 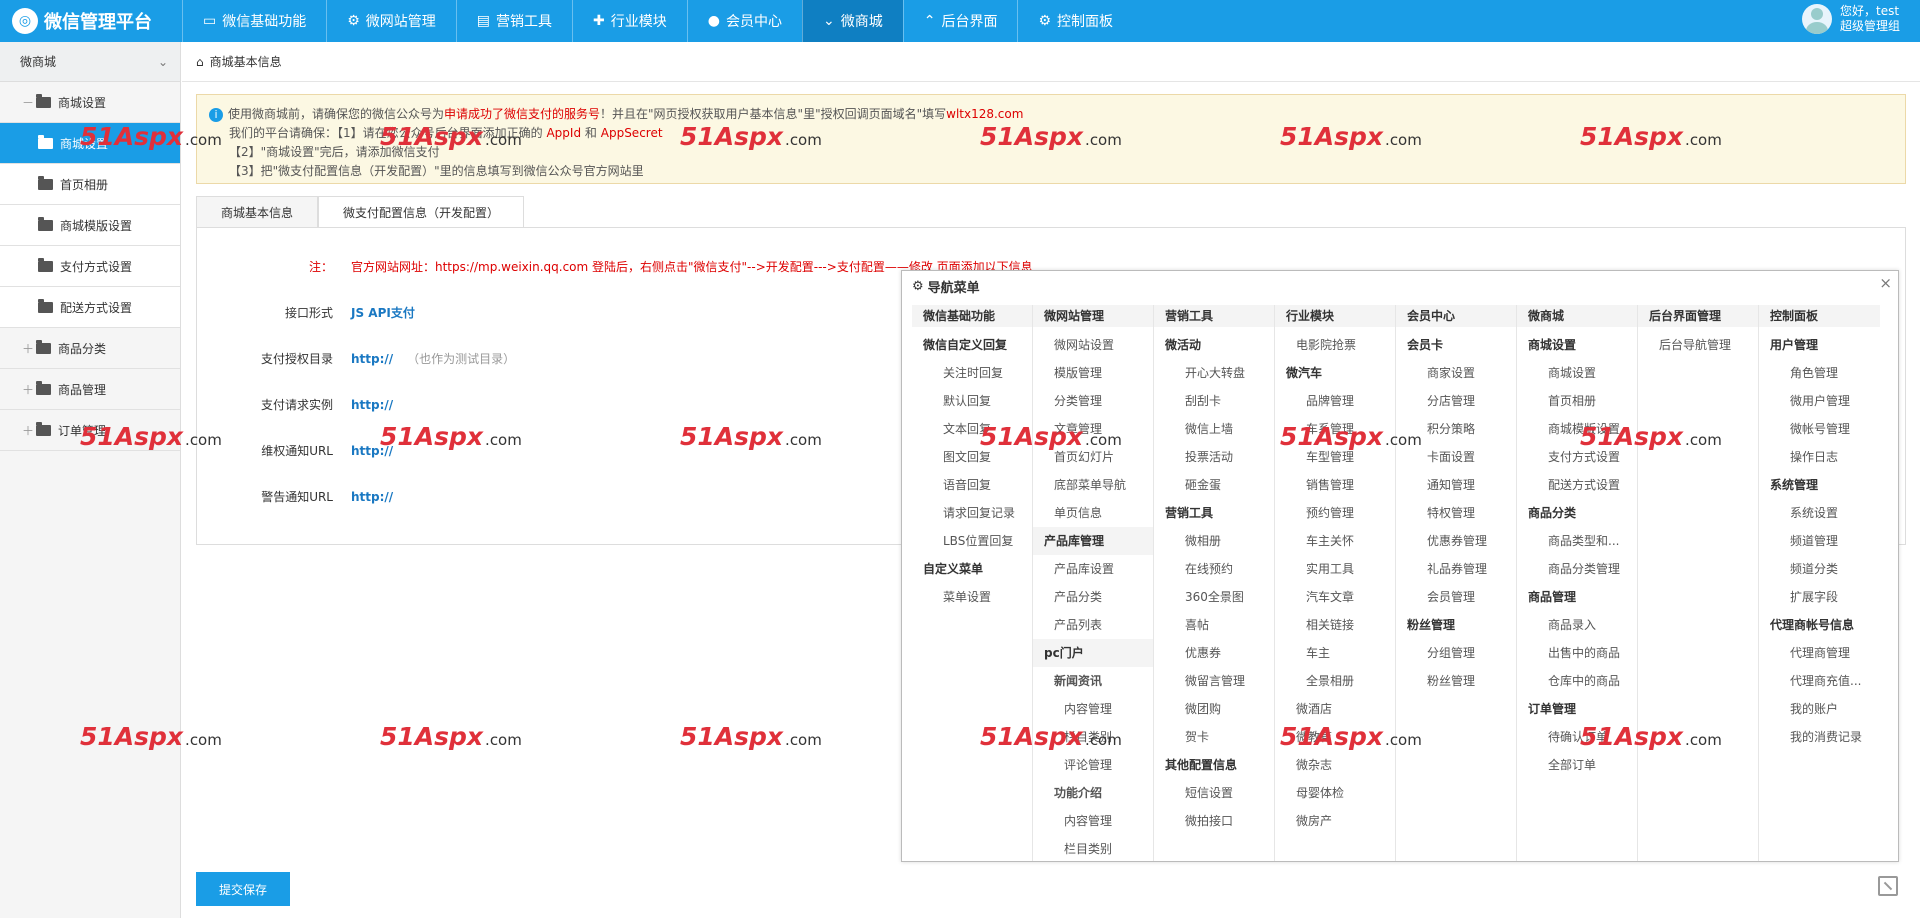 I want to click on top-nav-item: ▭ 微信基础功能, so click(x=254, y=21).